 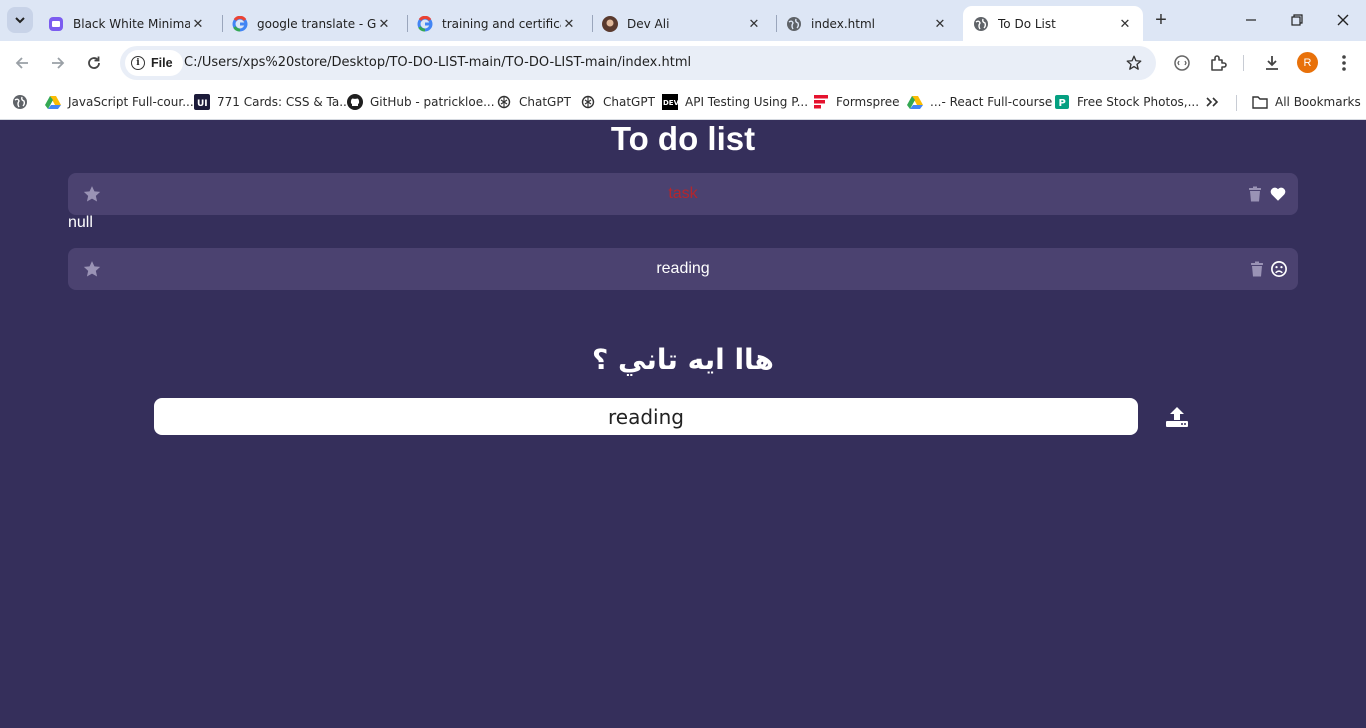 I want to click on tab-3: training and certificat ✕, so click(x=497, y=23).